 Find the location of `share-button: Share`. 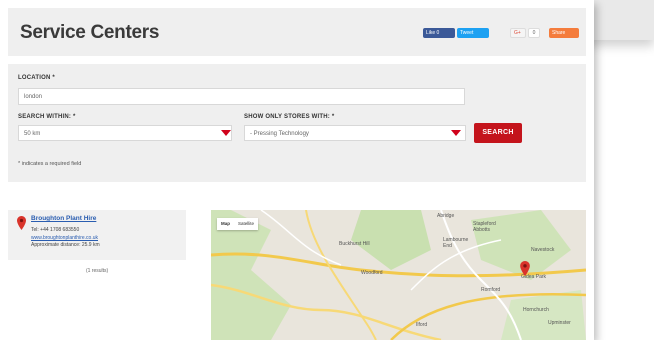

share-button: Share is located at coordinates (564, 33).